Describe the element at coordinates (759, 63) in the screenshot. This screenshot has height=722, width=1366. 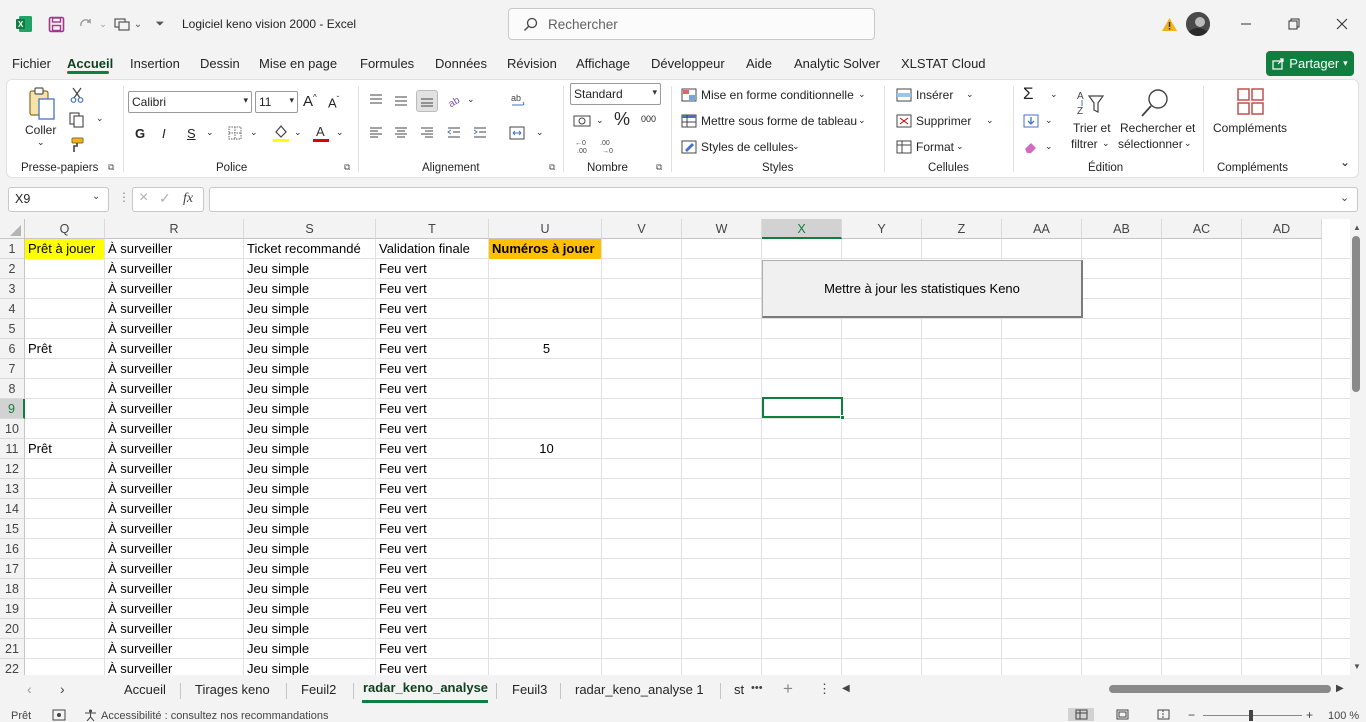
I see `tab-aide: Aide` at that location.